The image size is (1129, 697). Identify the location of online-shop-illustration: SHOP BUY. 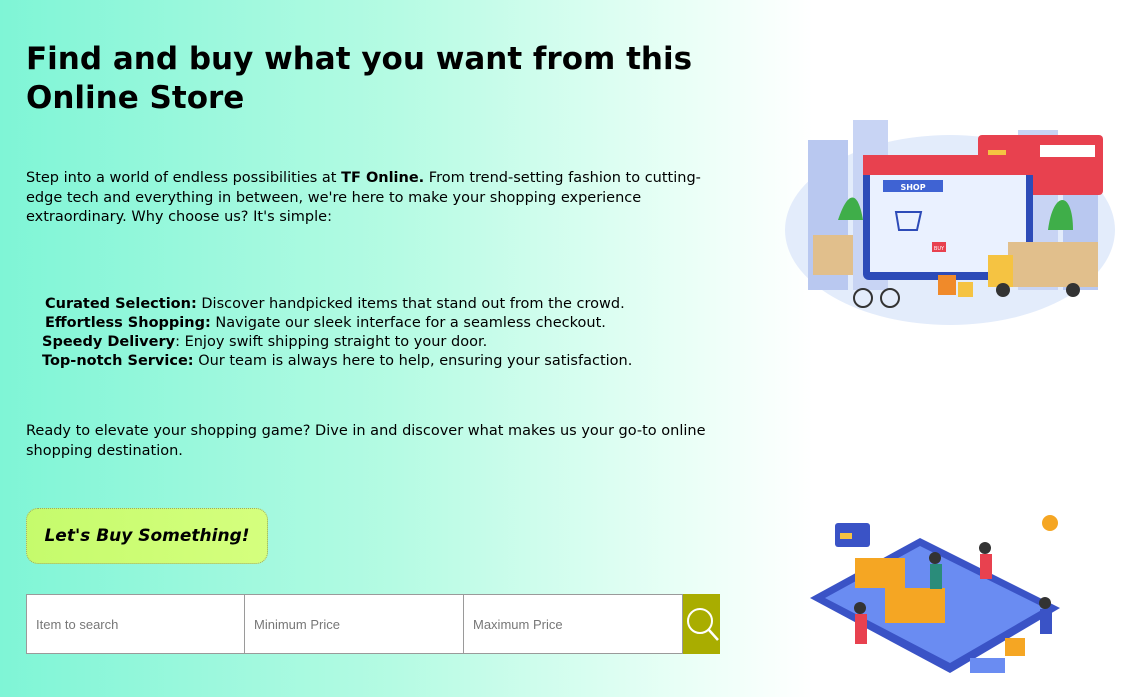
(950, 222).